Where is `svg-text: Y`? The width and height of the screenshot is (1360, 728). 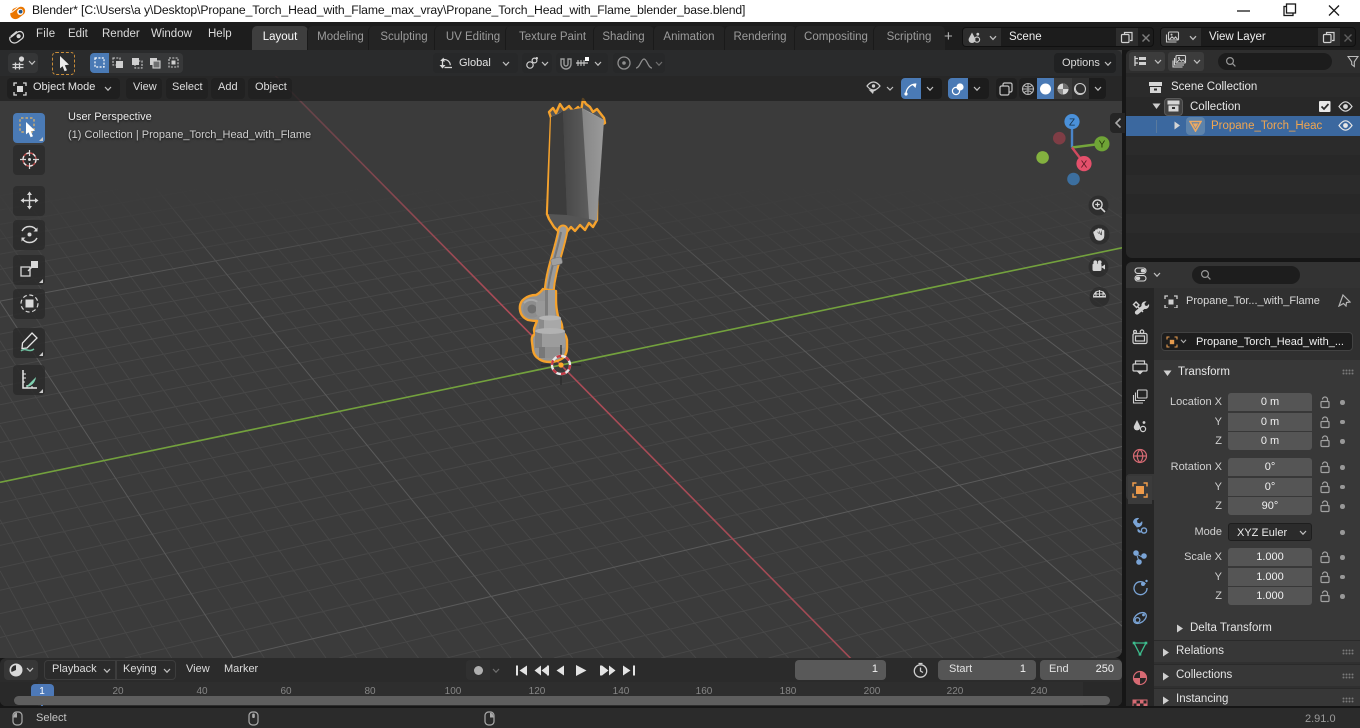
svg-text: Y is located at coordinates (1102, 145).